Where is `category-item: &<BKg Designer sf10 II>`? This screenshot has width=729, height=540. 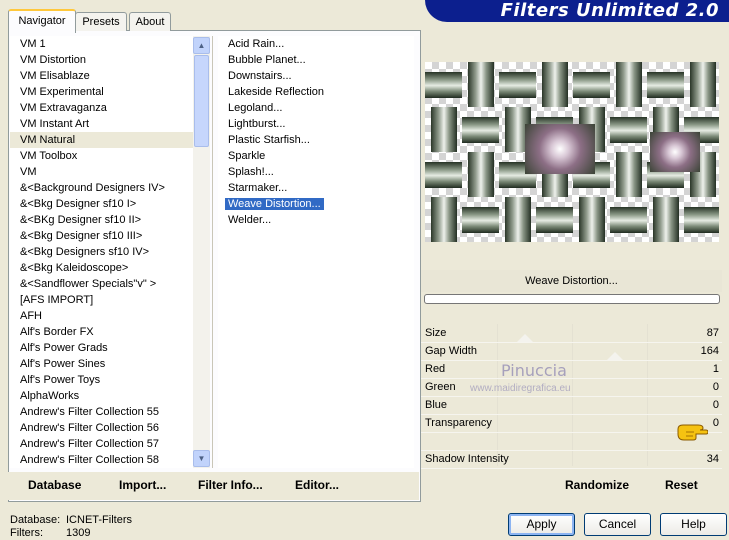
category-item: &<BKg Designer sf10 II> is located at coordinates (101, 220).